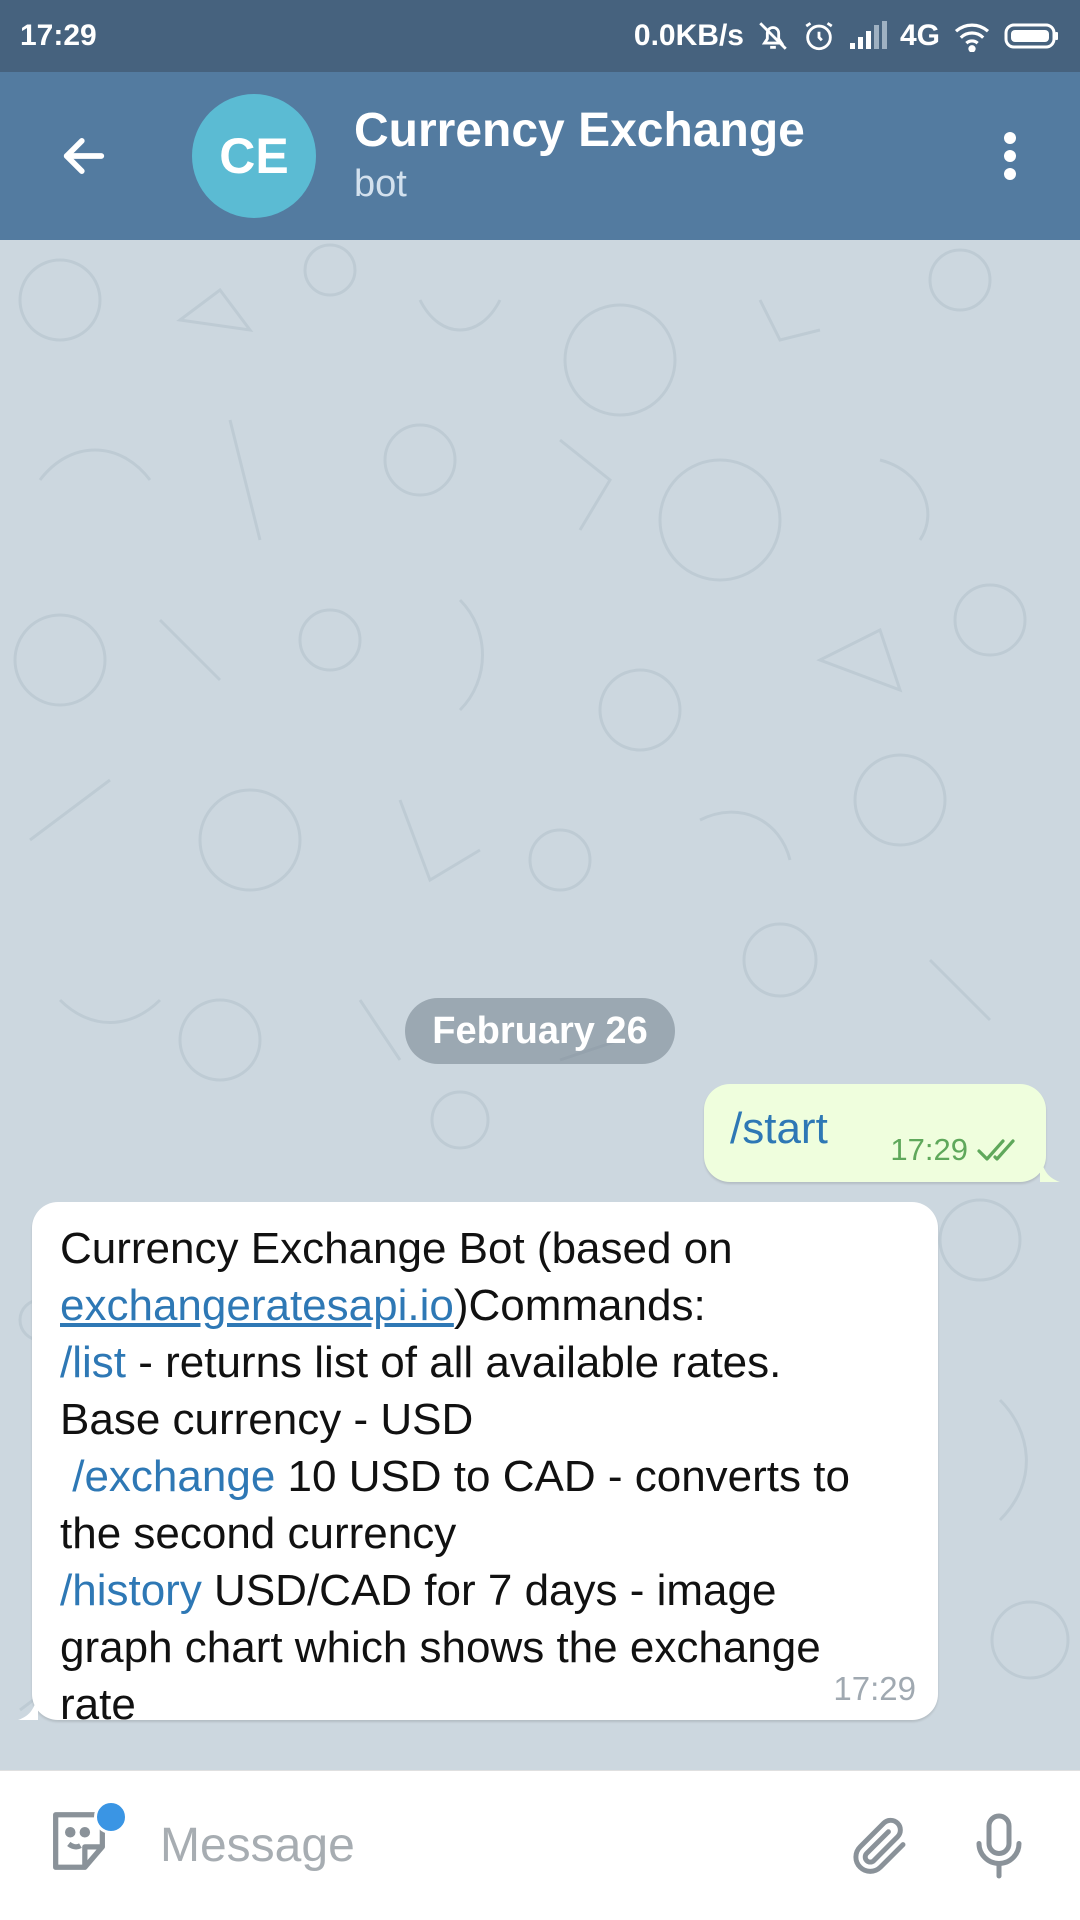  I want to click on date-separator: February 26, so click(540, 1031).